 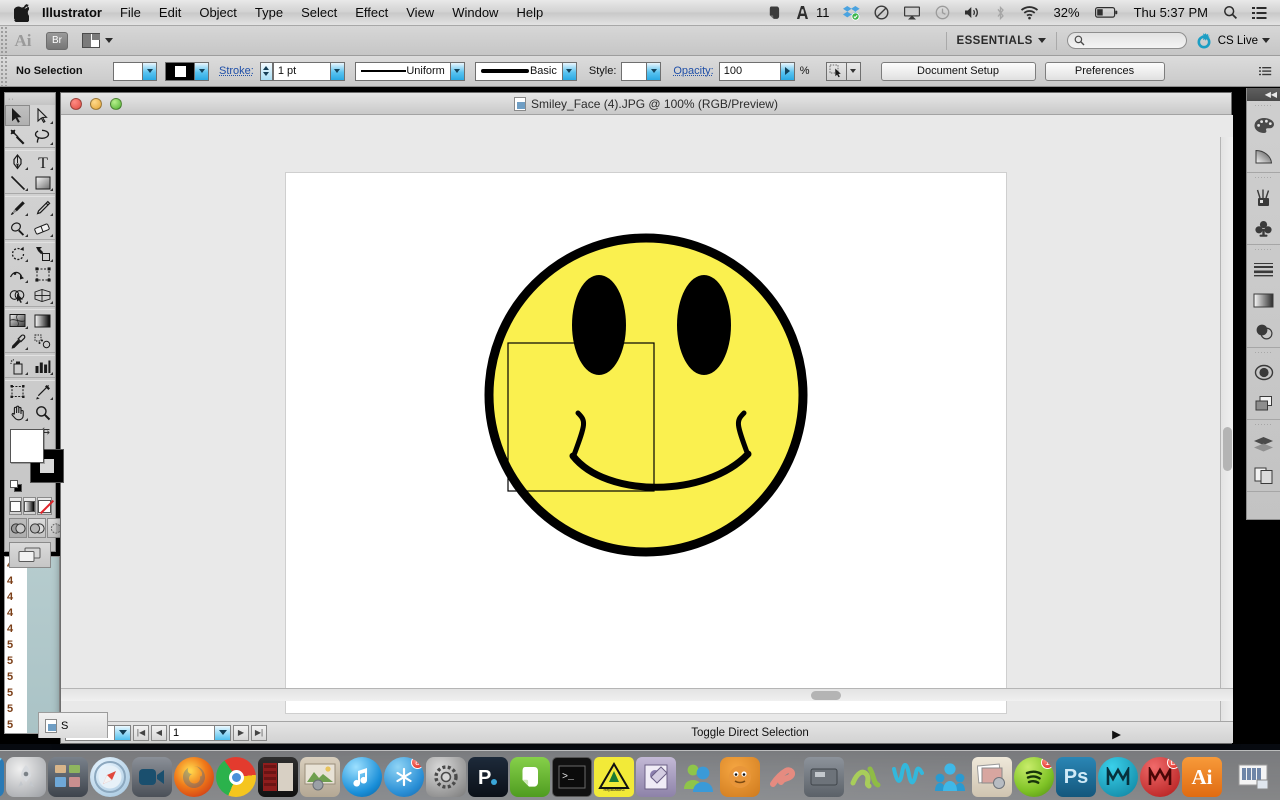 What do you see at coordinates (912, 13) in the screenshot?
I see `airplay-icon` at bounding box center [912, 13].